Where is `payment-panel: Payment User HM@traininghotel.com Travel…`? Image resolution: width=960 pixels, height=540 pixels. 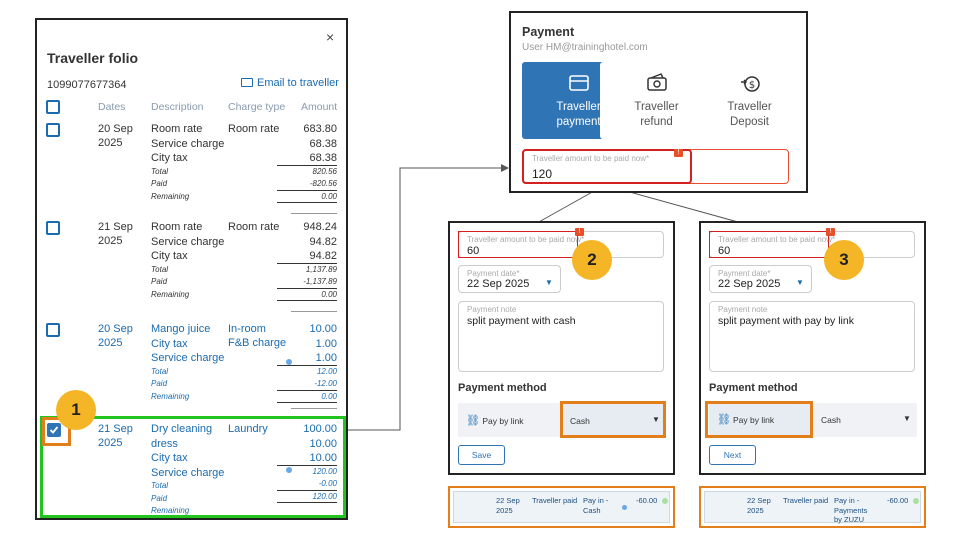 payment-panel: Payment User HM@traininghotel.com Travel… is located at coordinates (658, 102).